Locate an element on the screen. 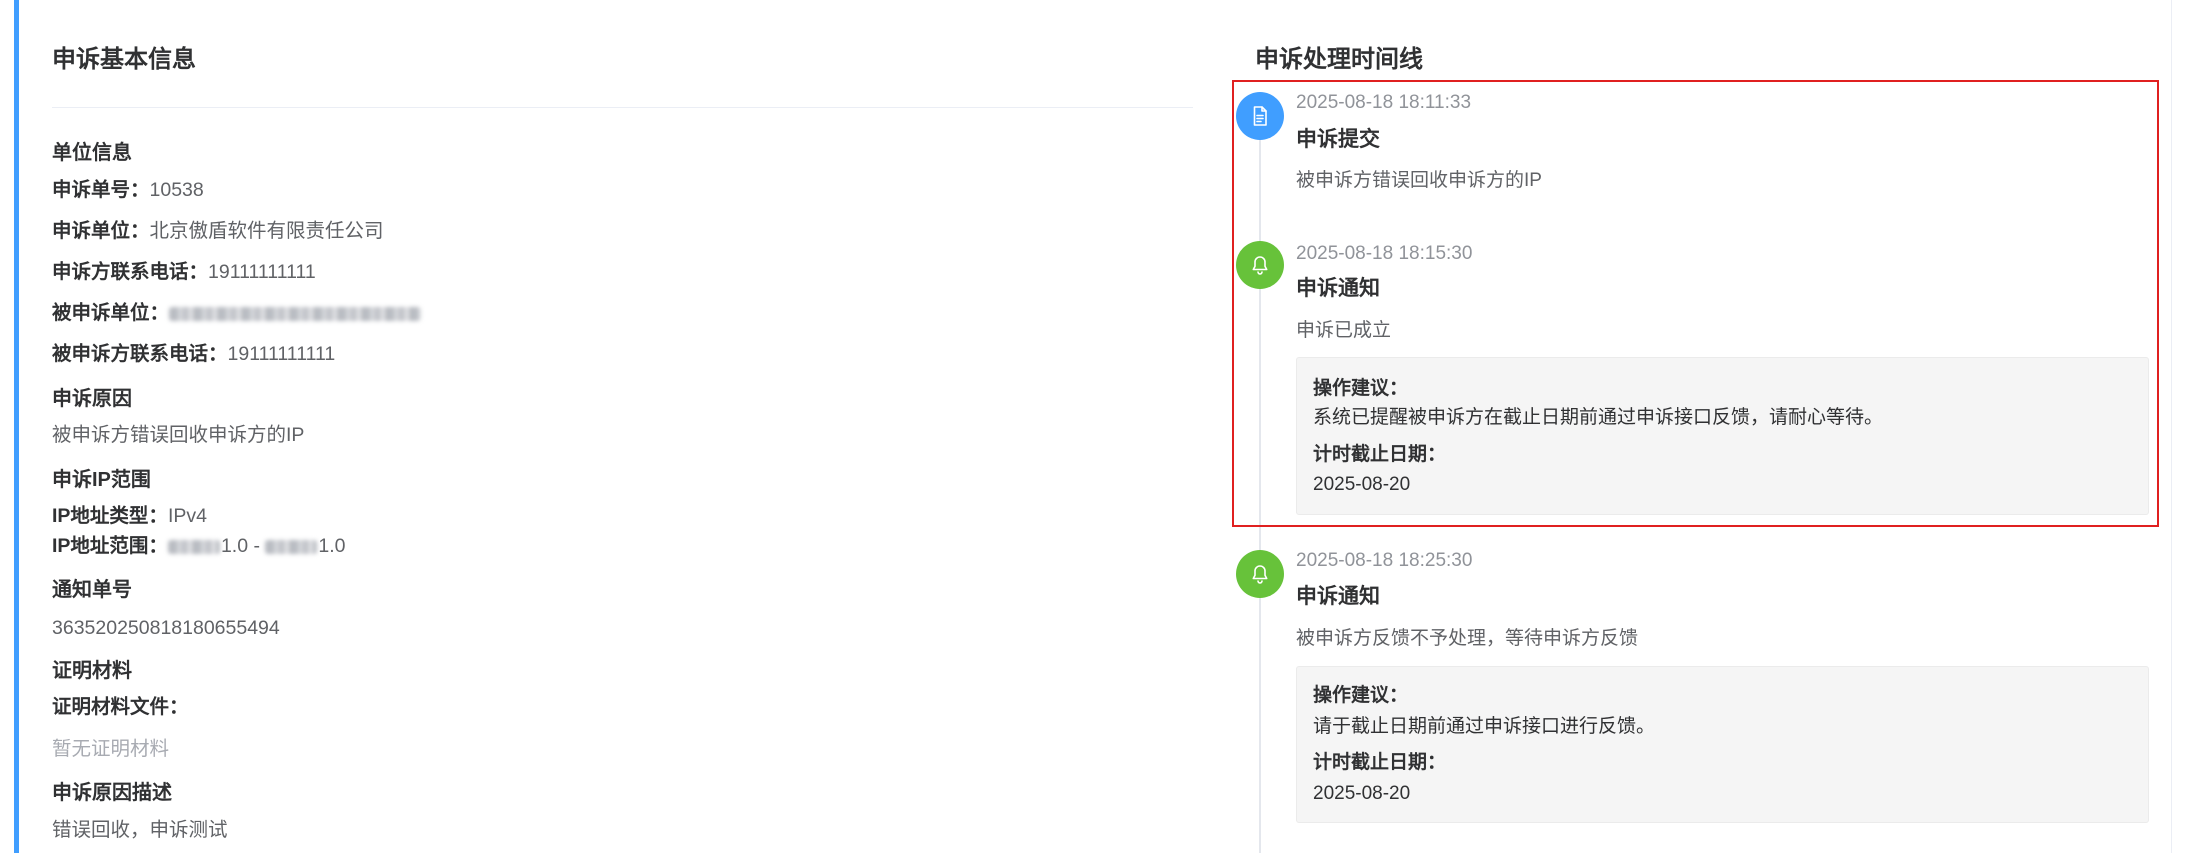 The height and width of the screenshot is (853, 2188). respondent-phone-field: 被申诉方联系电话：19111111111 is located at coordinates (193, 354).